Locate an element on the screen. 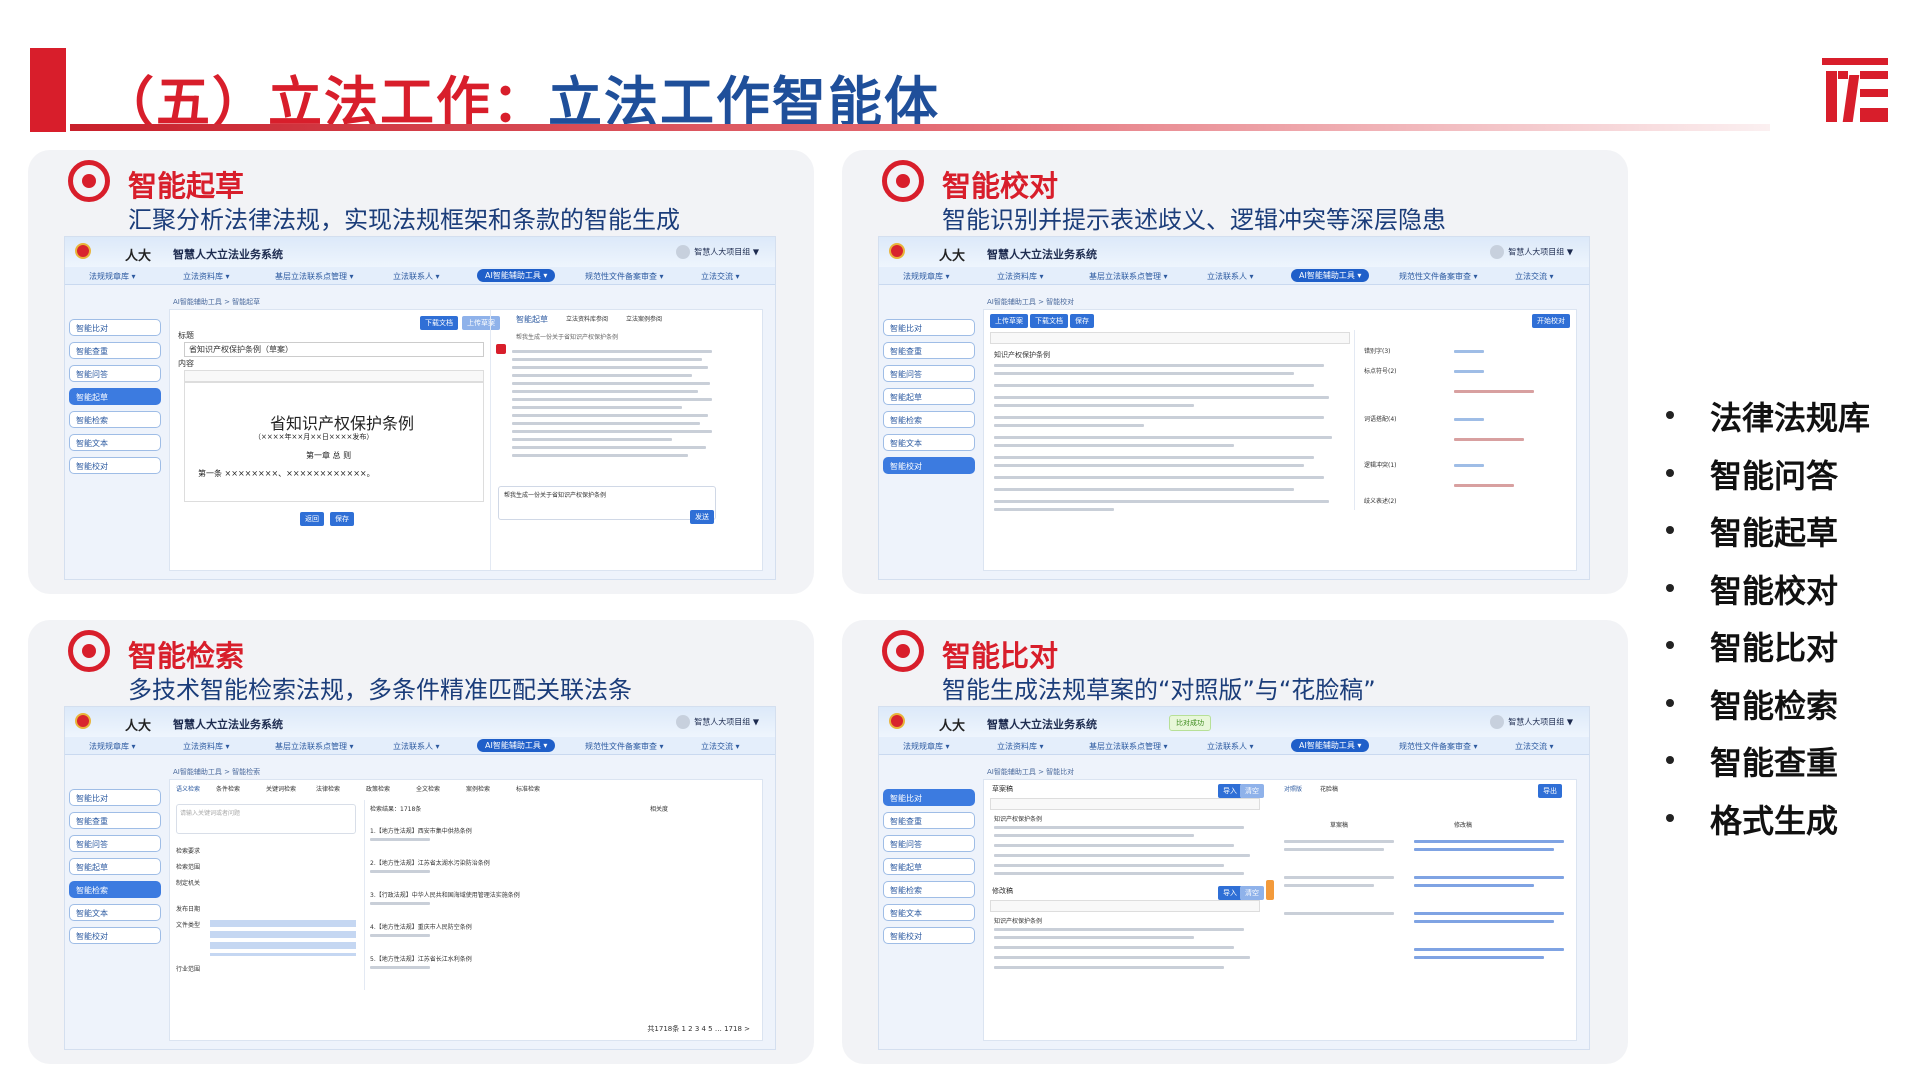  result-item: 2.【地方性法规】江苏省太湖水污染防治条例 is located at coordinates (430, 862).